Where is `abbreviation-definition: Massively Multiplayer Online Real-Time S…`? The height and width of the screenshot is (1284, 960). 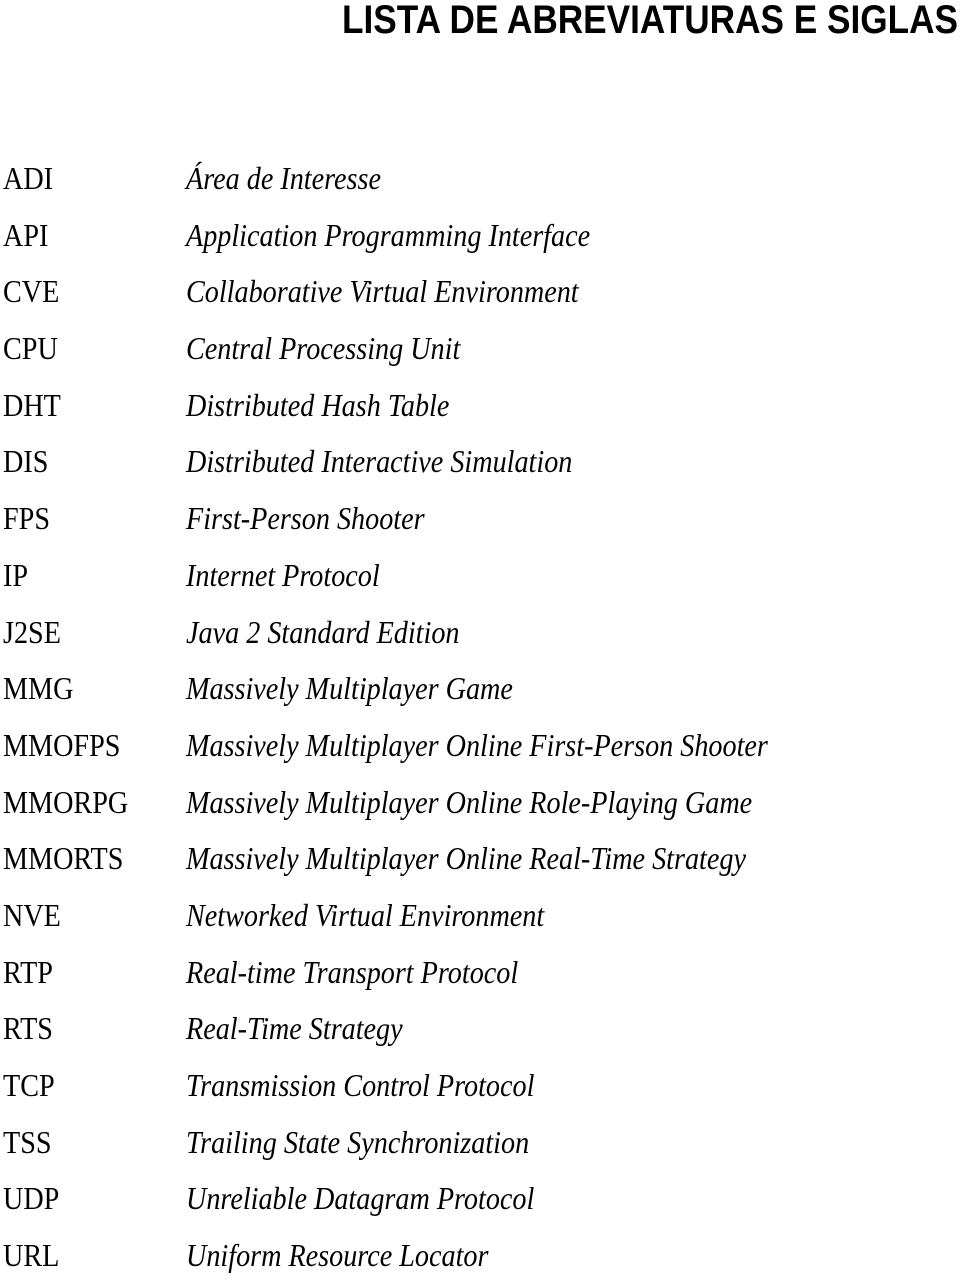 abbreviation-definition: Massively Multiplayer Online Real-Time S… is located at coordinates (466, 858).